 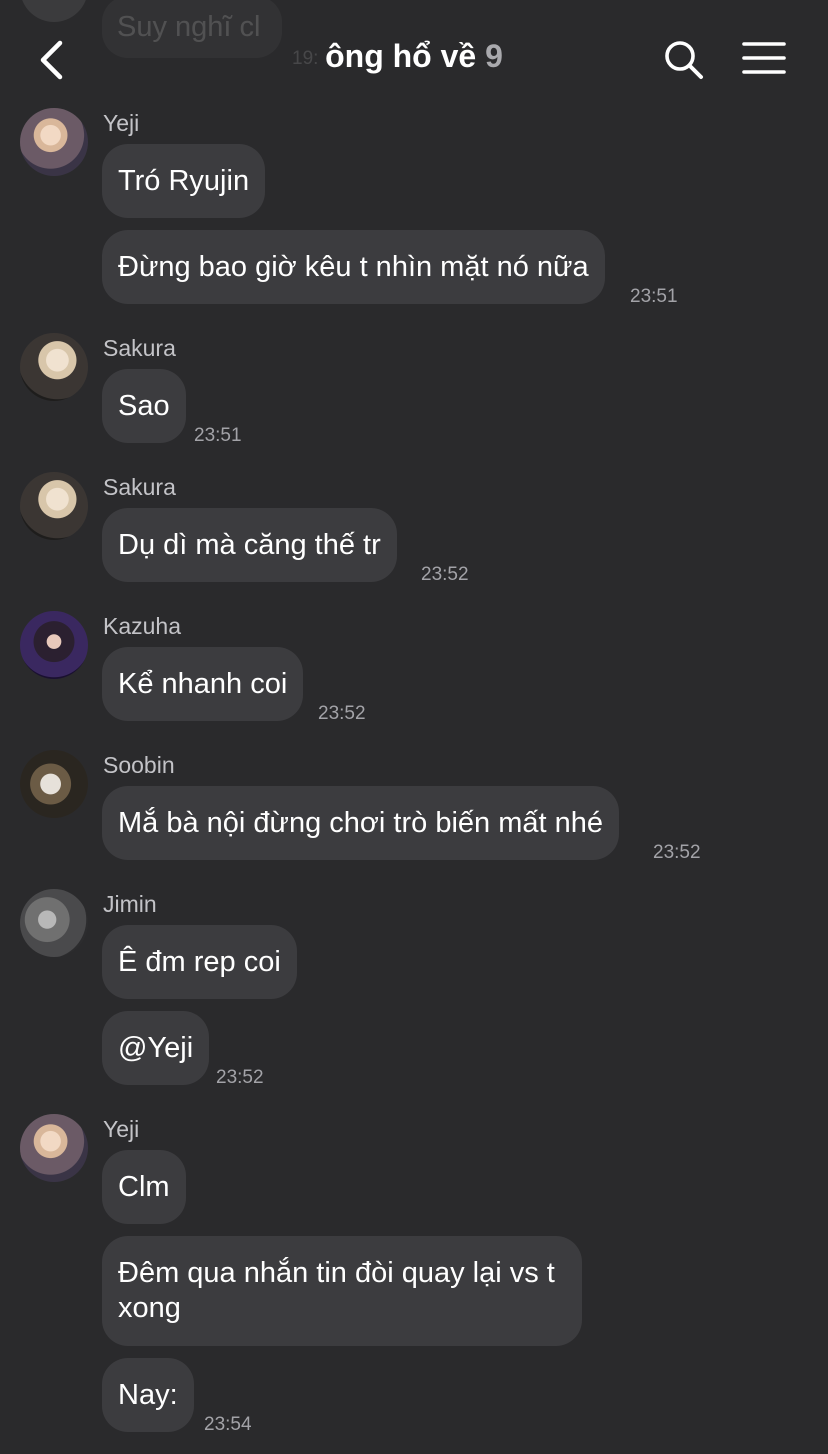 I want to click on sender-name: Jimin, so click(x=130, y=904).